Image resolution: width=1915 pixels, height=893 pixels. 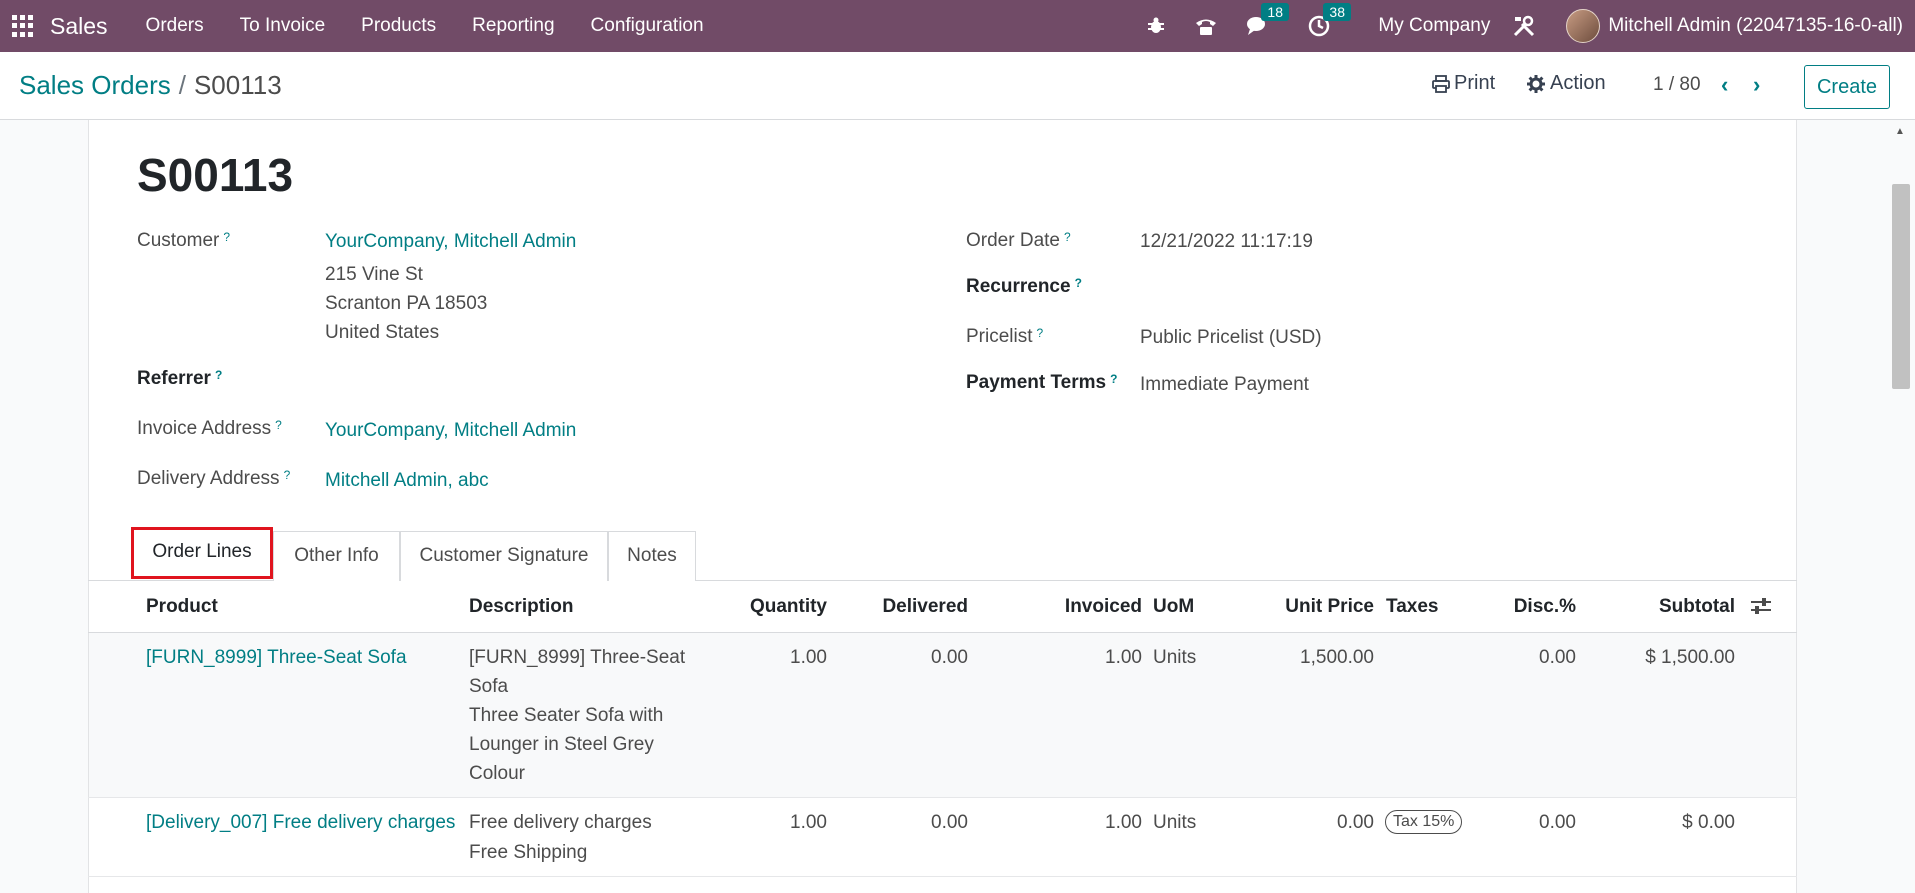 I want to click on optional-columns-icon, so click(x=1761, y=608).